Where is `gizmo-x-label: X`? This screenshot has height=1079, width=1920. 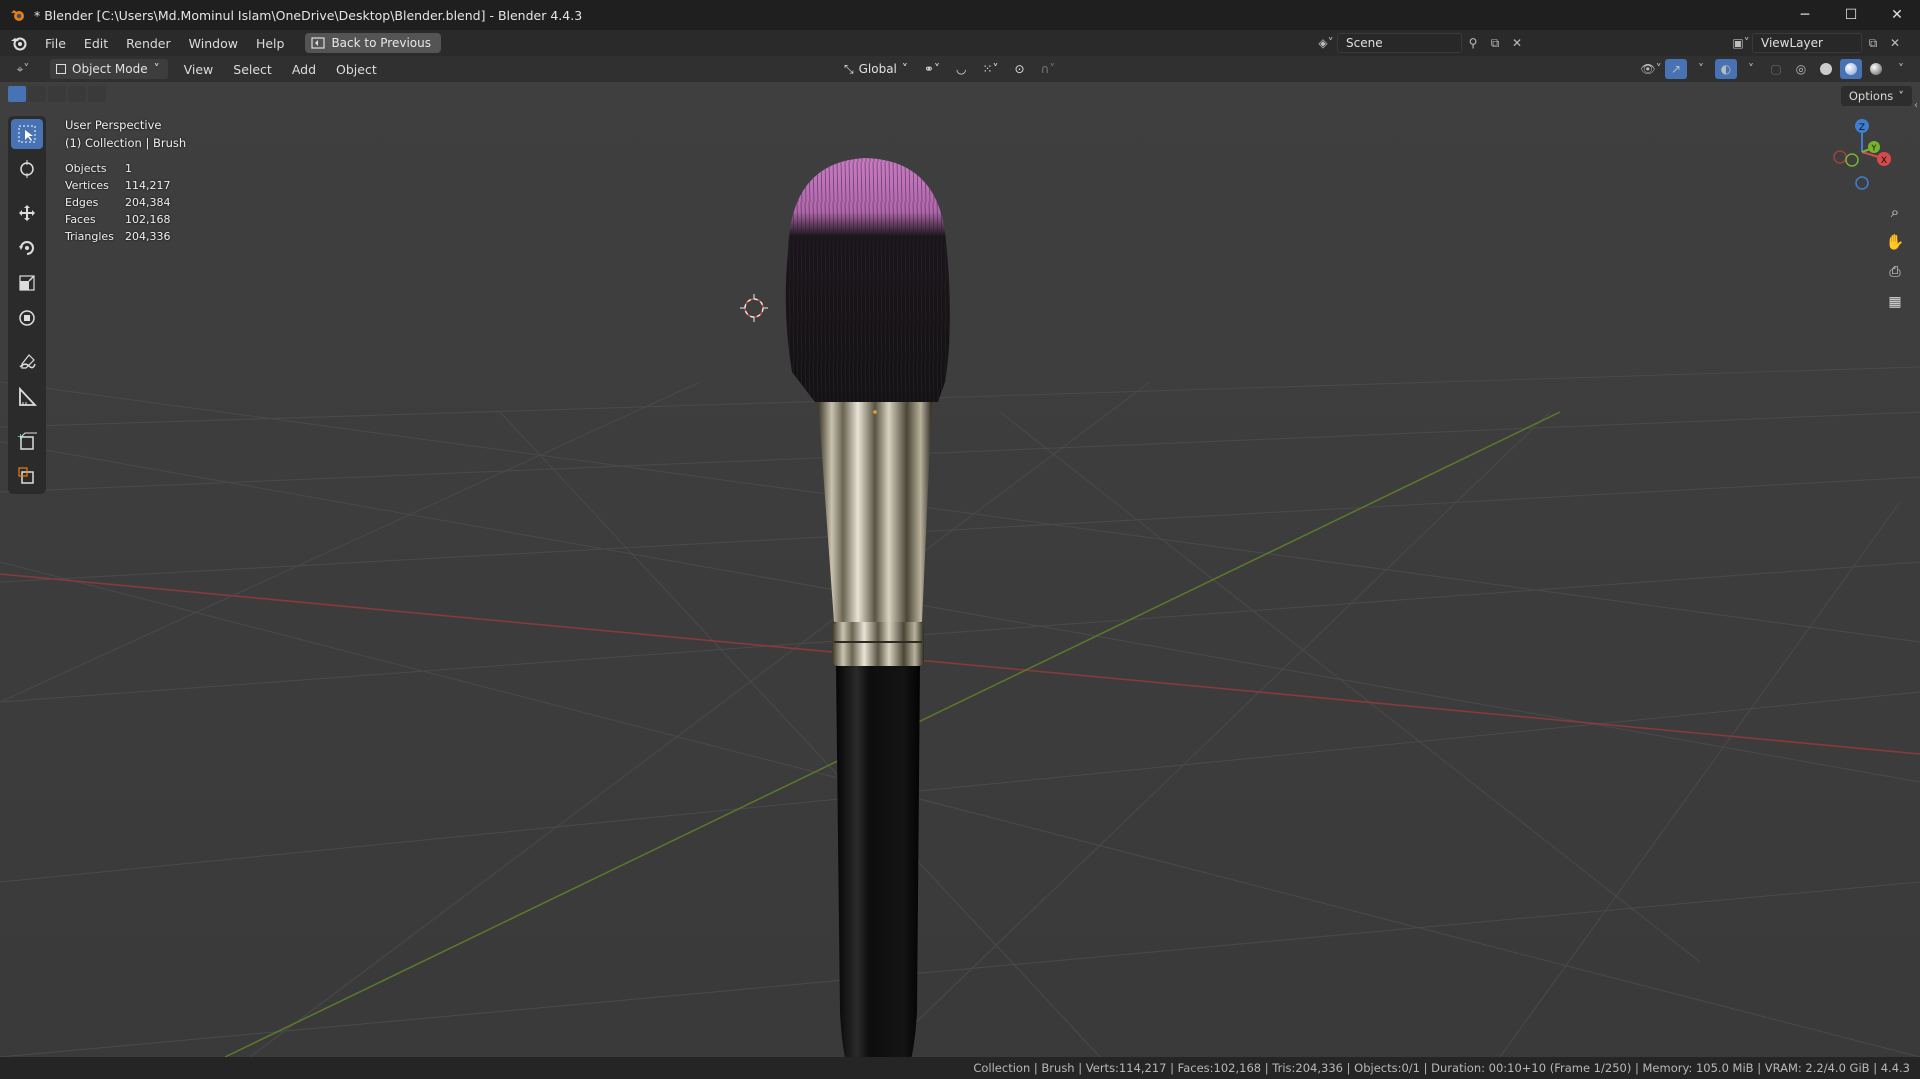 gizmo-x-label: X is located at coordinates (1884, 161).